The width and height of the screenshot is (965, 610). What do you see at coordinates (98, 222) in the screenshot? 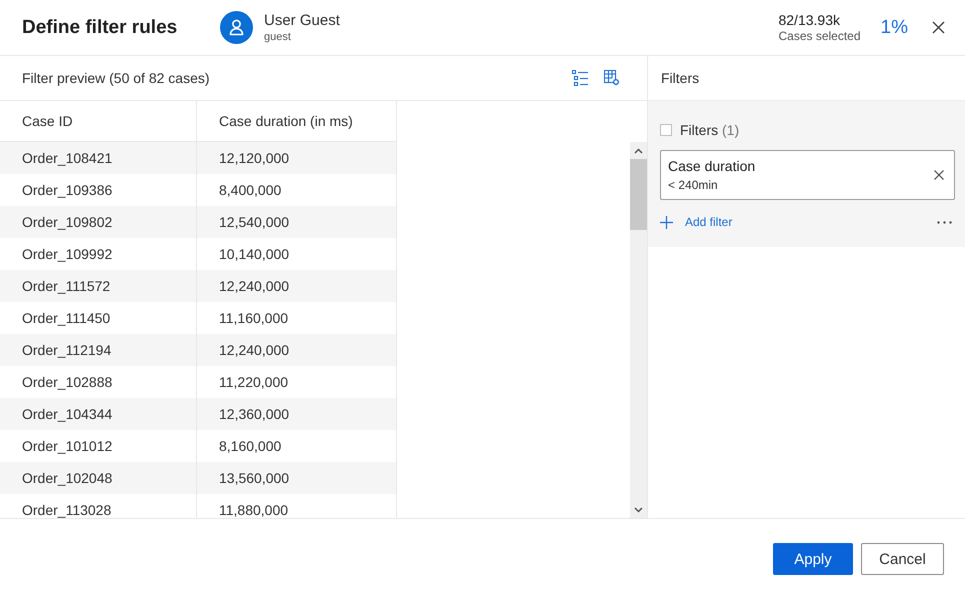
I see `table-cell: Order_109802` at bounding box center [98, 222].